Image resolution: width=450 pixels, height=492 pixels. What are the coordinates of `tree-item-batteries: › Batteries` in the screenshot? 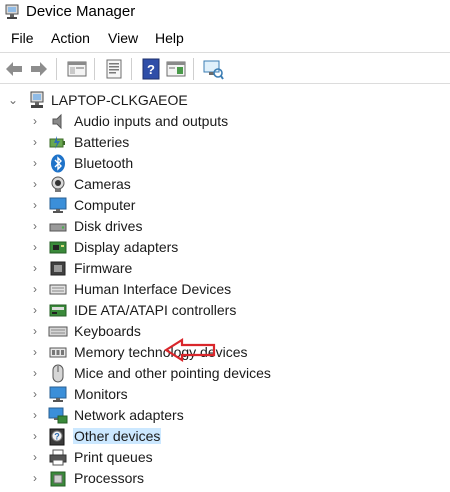 It's located at (225, 142).